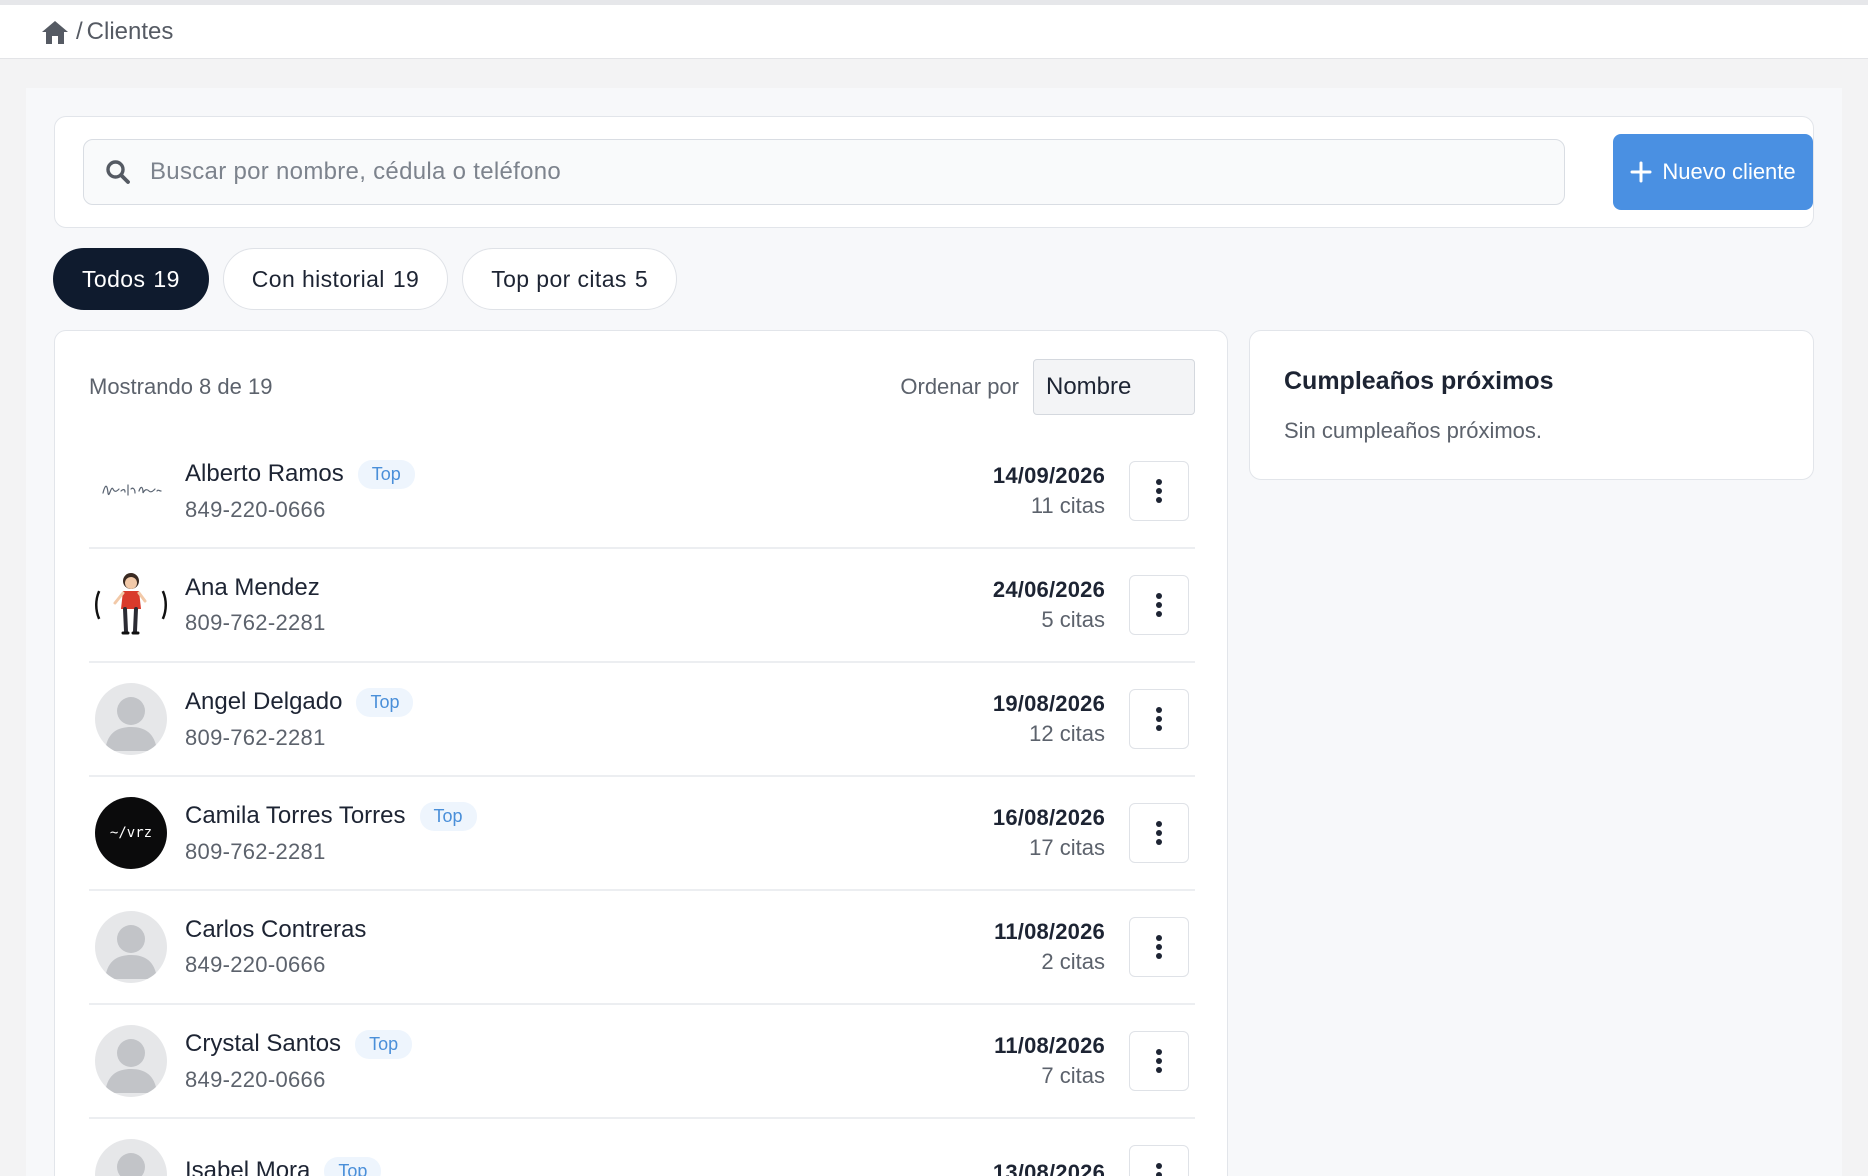  I want to click on client-name: Carlos Contreras, so click(276, 929).